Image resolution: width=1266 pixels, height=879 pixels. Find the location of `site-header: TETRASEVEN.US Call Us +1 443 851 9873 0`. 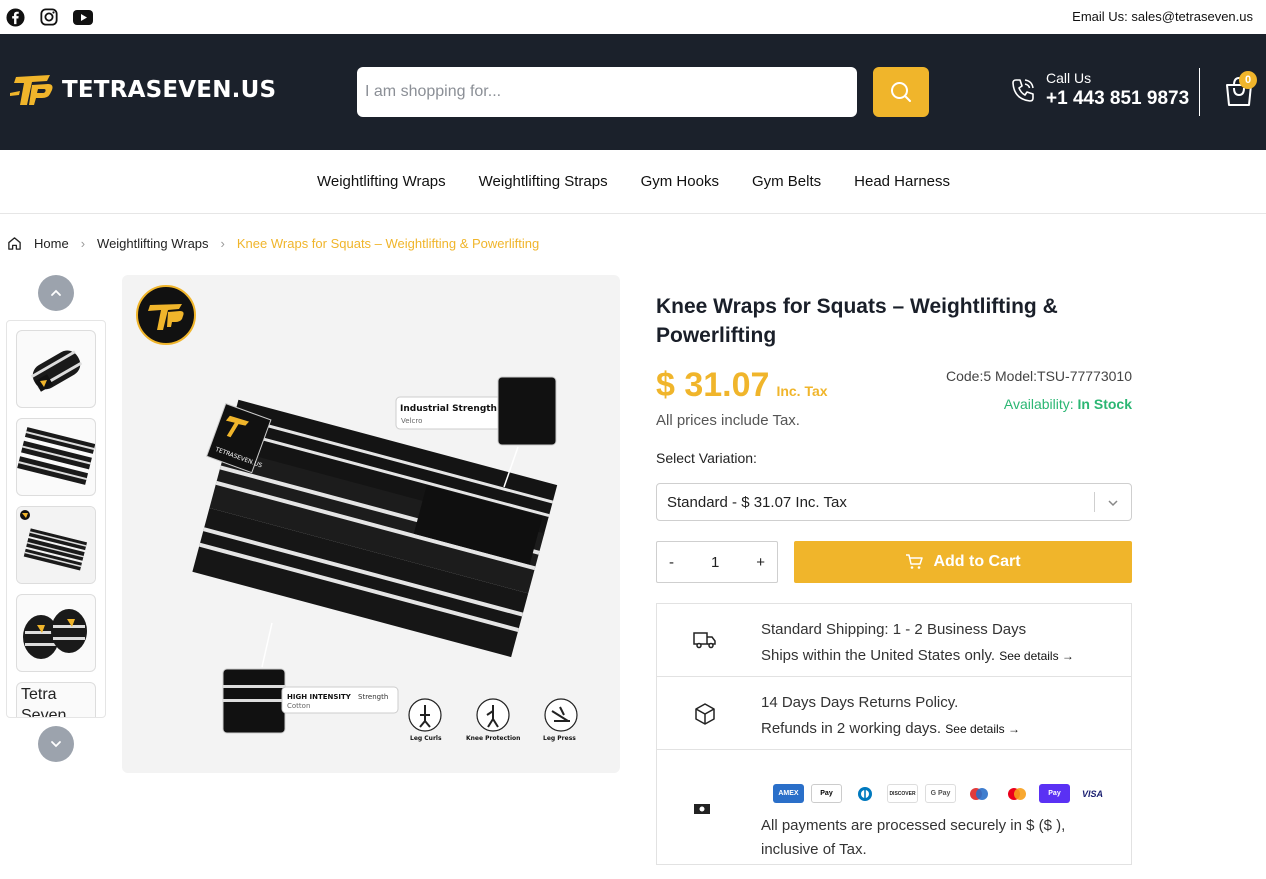

site-header: TETRASEVEN.US Call Us +1 443 851 9873 0 is located at coordinates (633, 92).